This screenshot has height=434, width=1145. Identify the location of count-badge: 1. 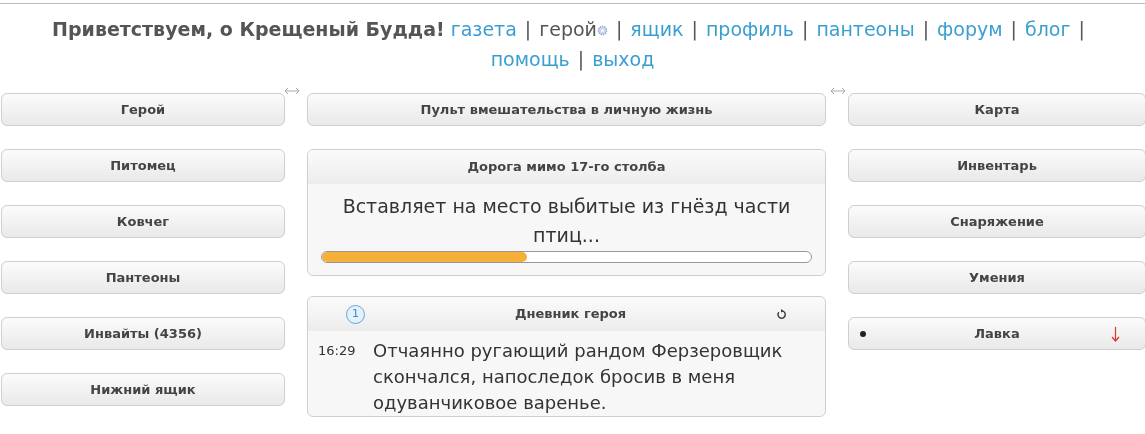
(355, 314).